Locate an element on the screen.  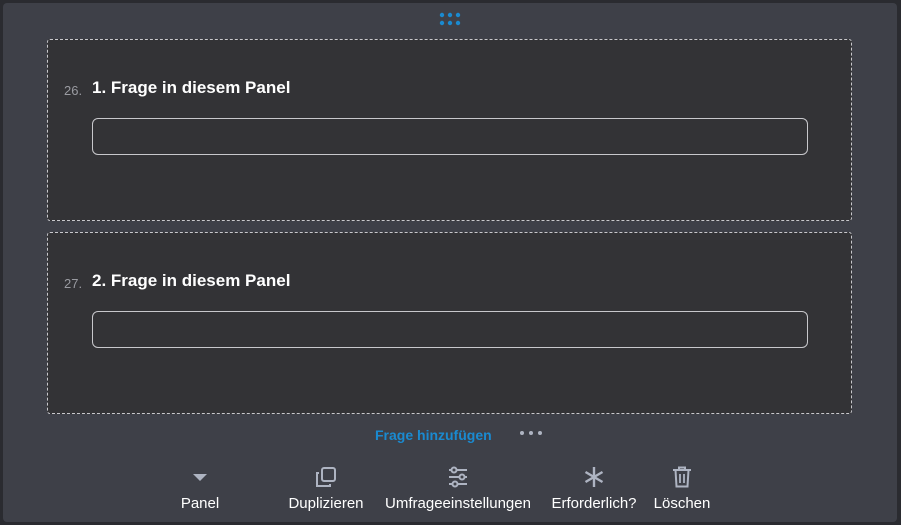
question-number: 26. is located at coordinates (73, 90).